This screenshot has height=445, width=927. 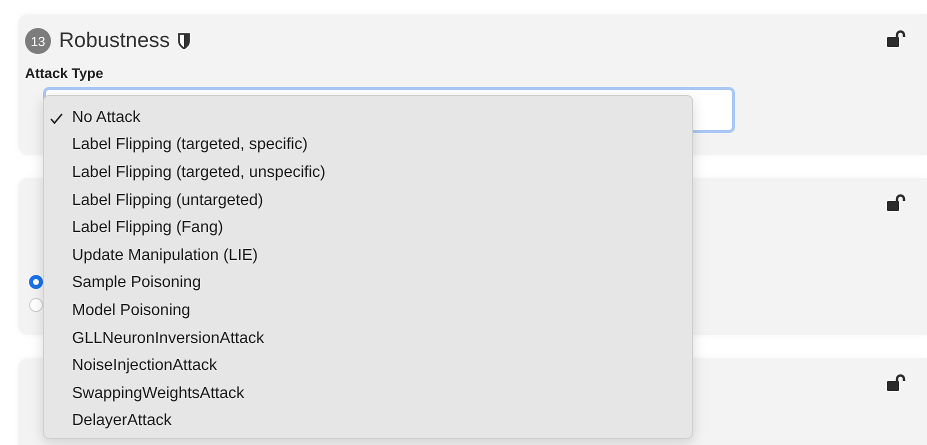 What do you see at coordinates (114, 41) in the screenshot?
I see `section-title: Robustness` at bounding box center [114, 41].